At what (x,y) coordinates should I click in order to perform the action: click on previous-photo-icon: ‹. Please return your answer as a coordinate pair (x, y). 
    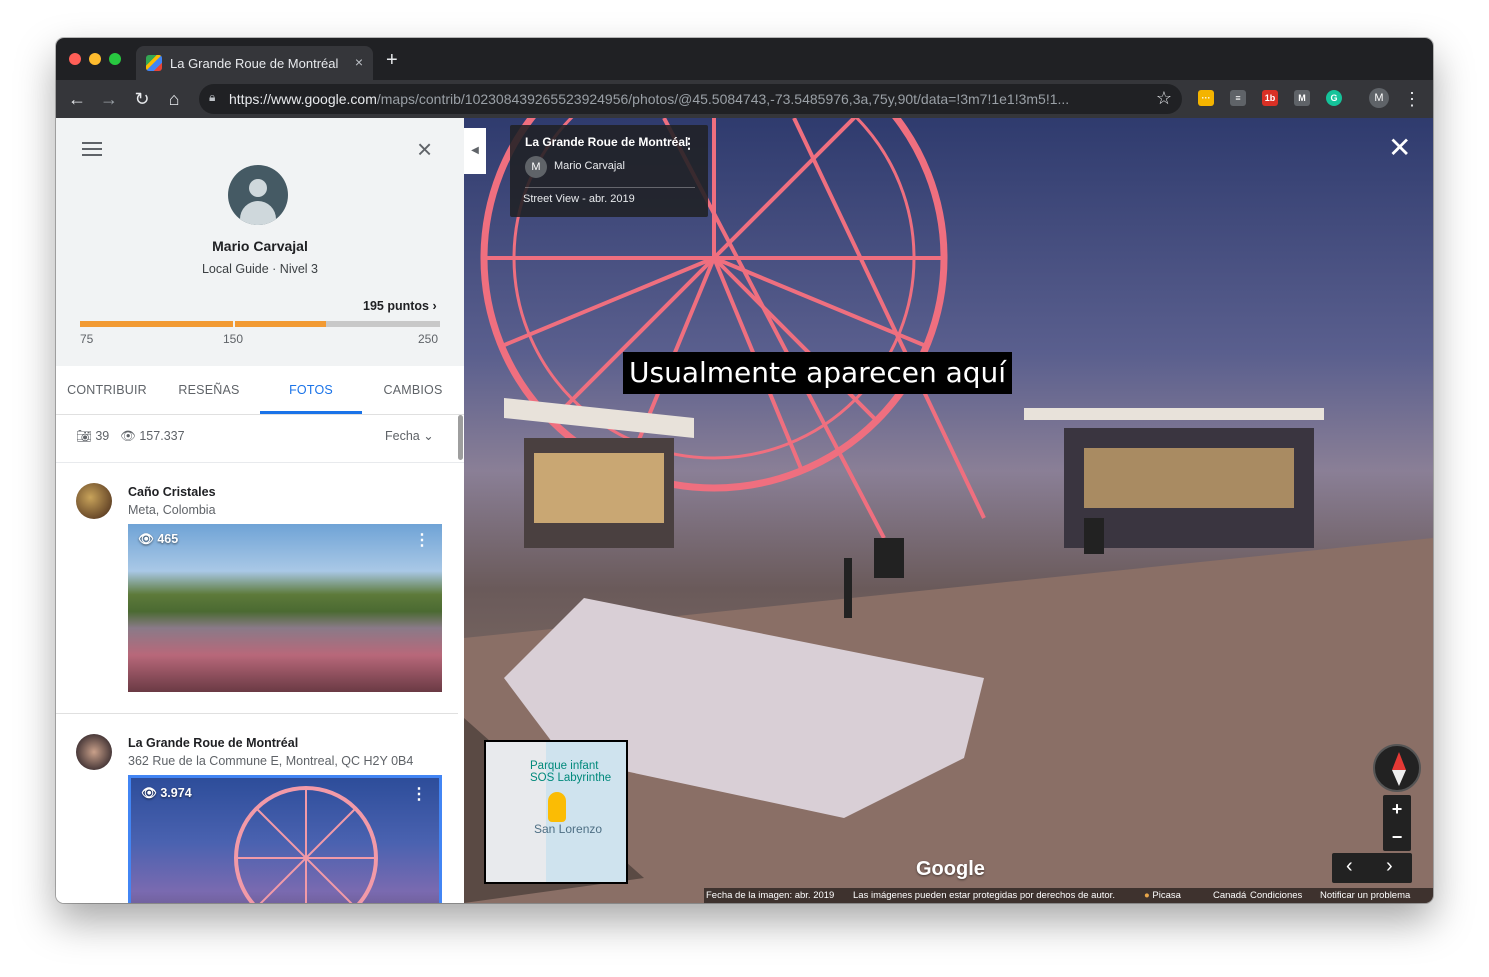
    Looking at the image, I should click on (1349, 866).